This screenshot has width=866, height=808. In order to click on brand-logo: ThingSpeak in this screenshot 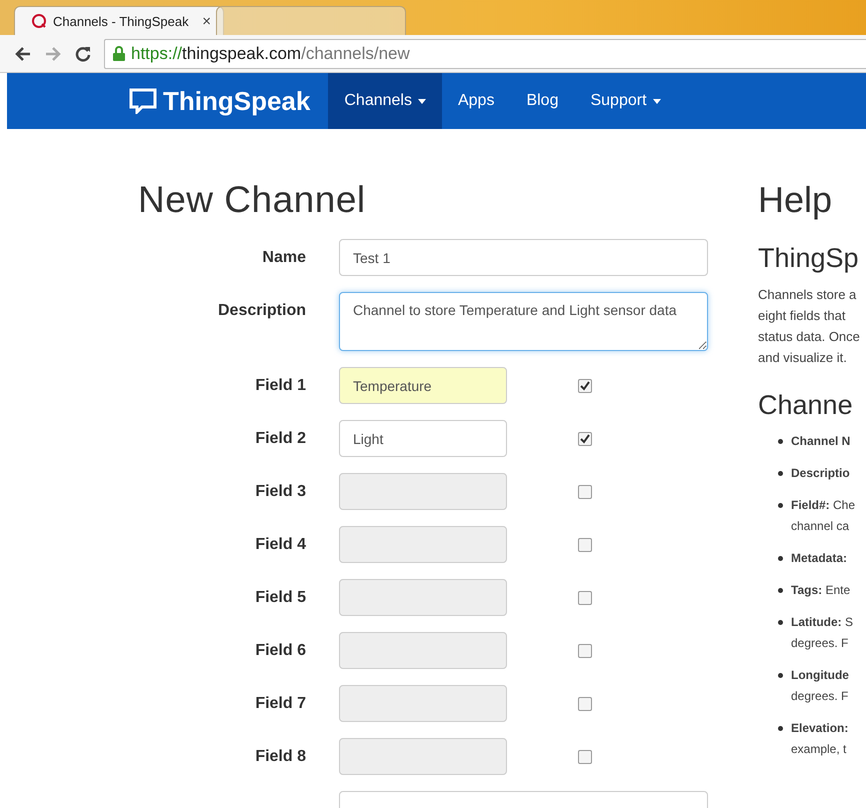, I will do `click(236, 101)`.